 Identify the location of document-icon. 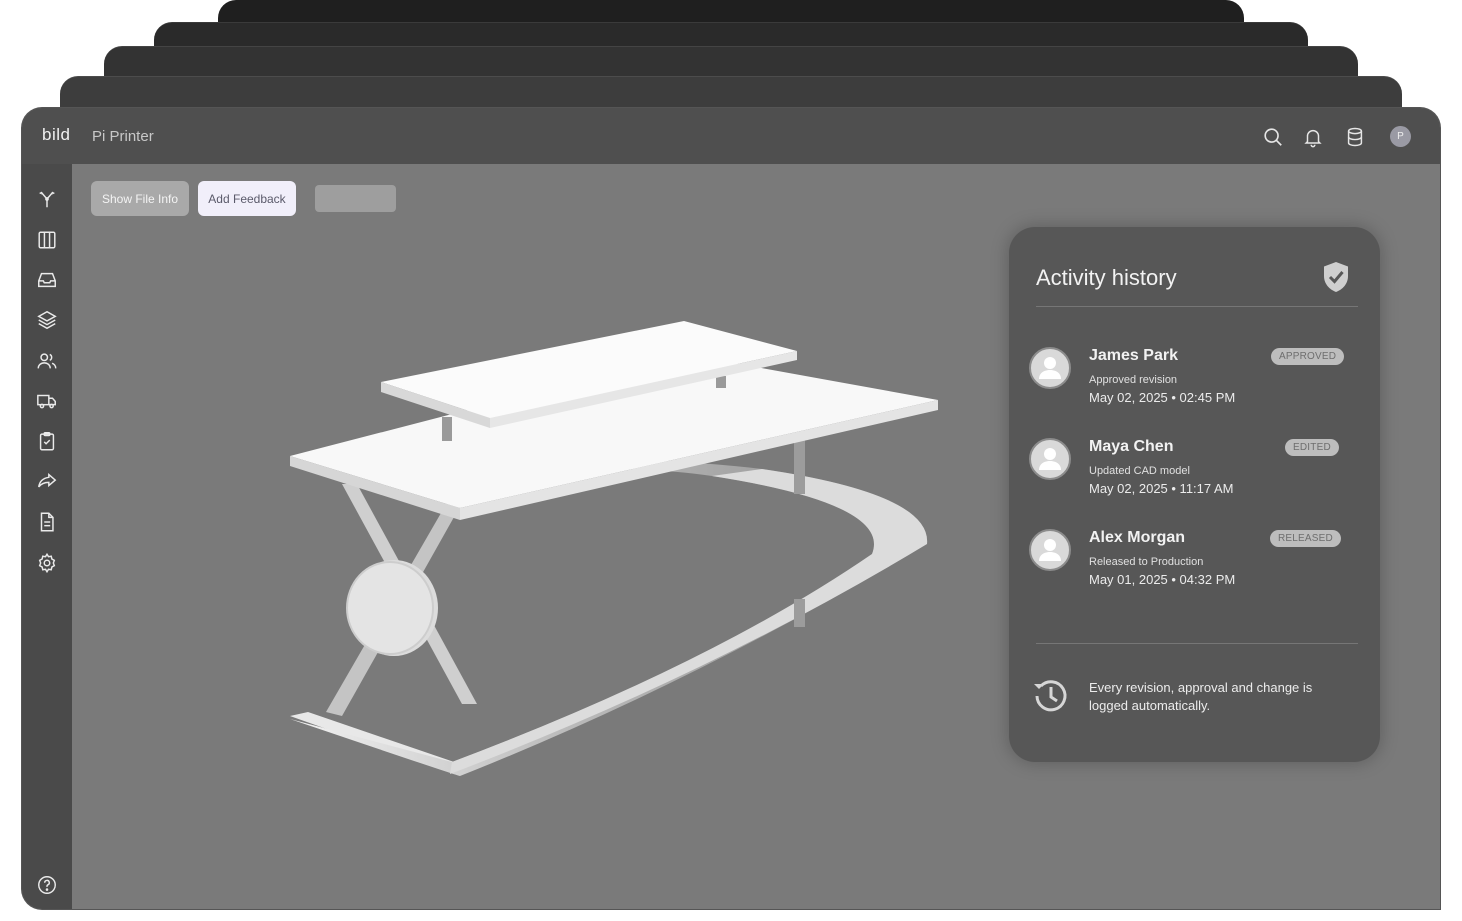
(47, 522).